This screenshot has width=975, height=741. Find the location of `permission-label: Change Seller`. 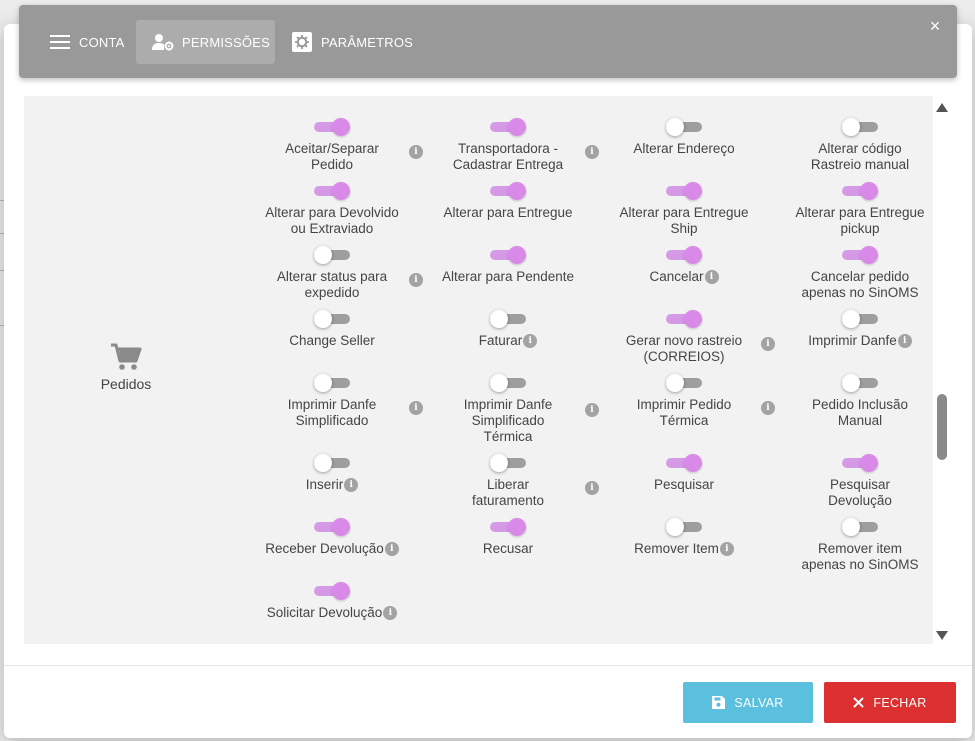

permission-label: Change Seller is located at coordinates (332, 340).